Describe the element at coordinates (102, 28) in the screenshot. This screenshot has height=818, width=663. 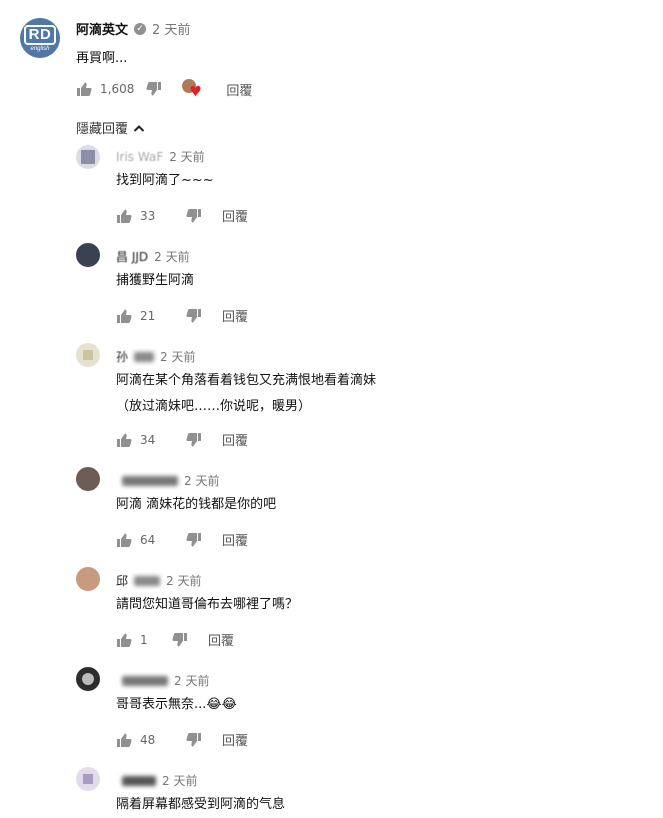
I see `main-comment-author: 阿滴英文` at that location.